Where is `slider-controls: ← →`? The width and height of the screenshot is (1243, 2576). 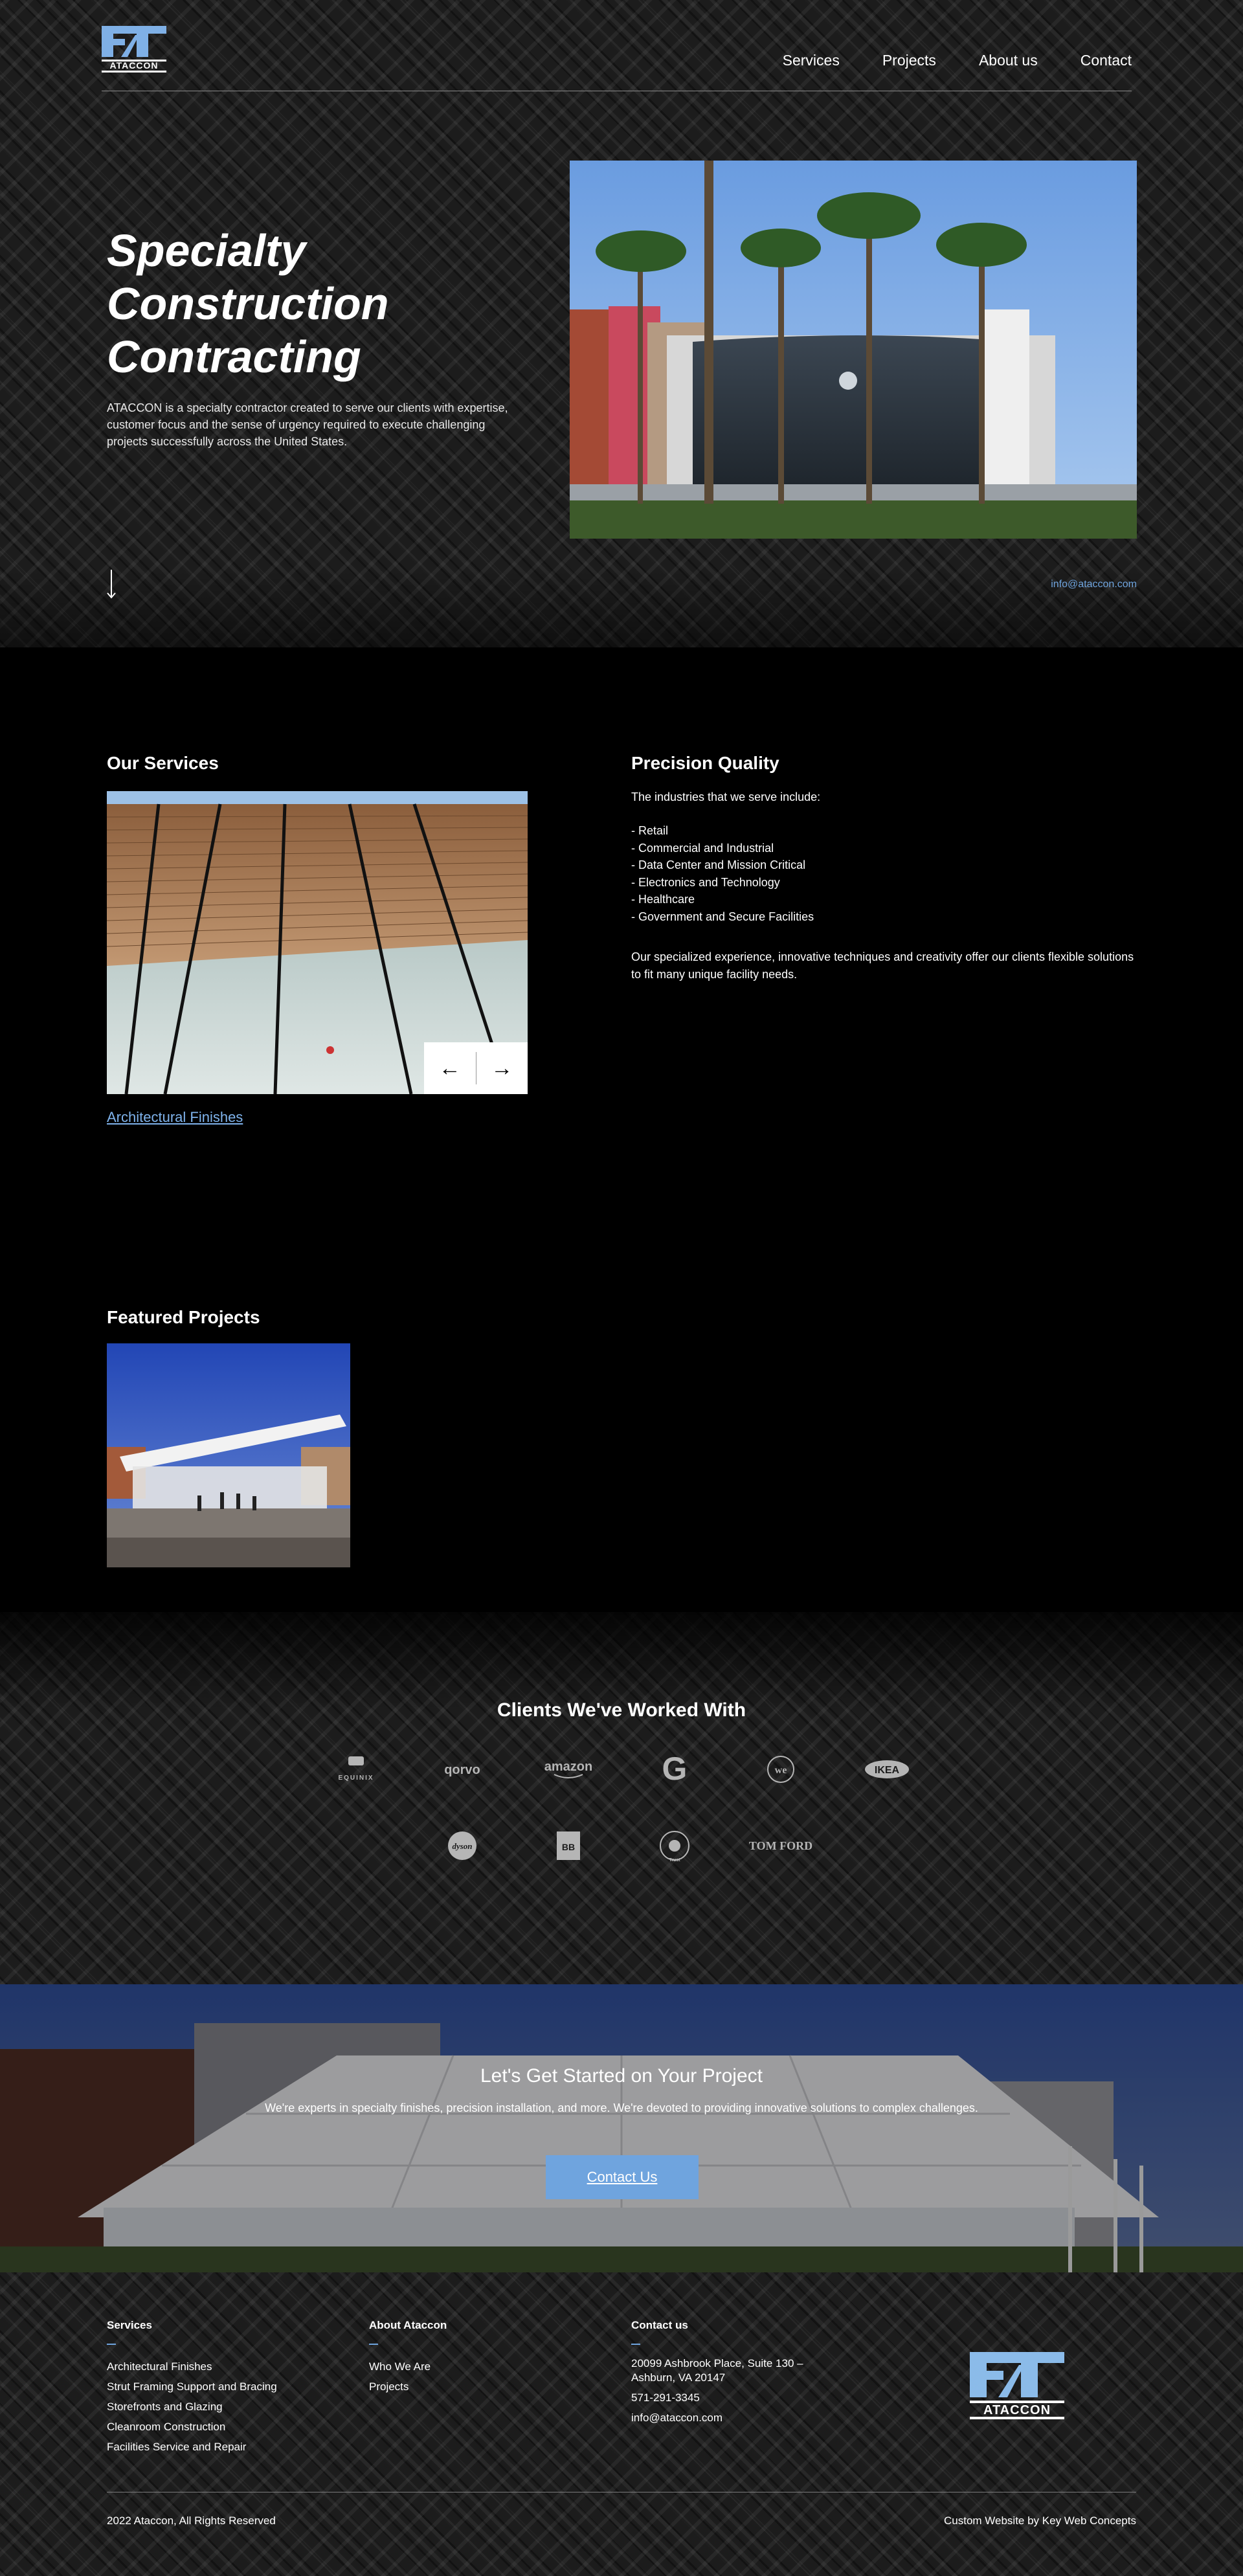
slider-controls: ← → is located at coordinates (476, 1068).